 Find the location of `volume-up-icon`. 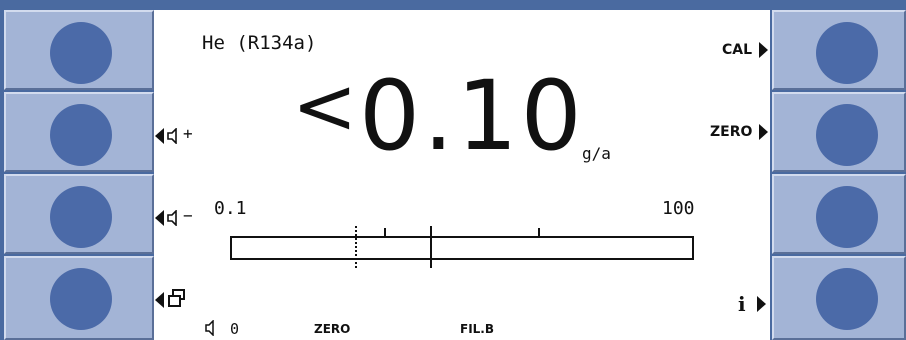

volume-up-icon is located at coordinates (172, 136).